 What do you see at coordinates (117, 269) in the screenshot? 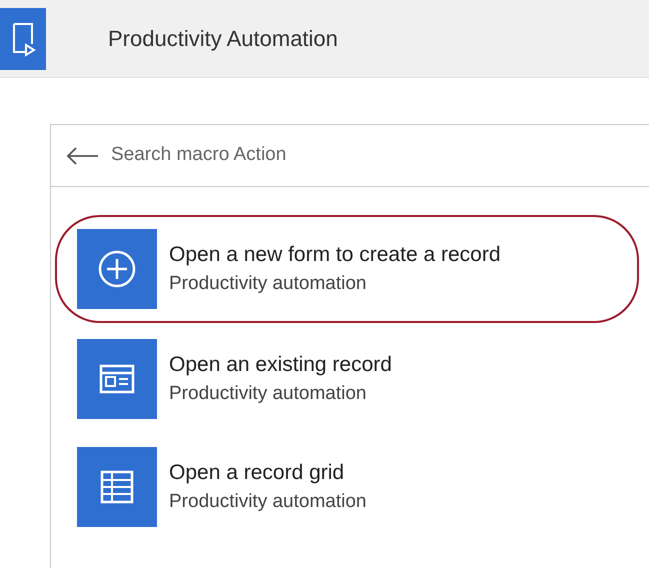
I see `plus-circle-icon` at bounding box center [117, 269].